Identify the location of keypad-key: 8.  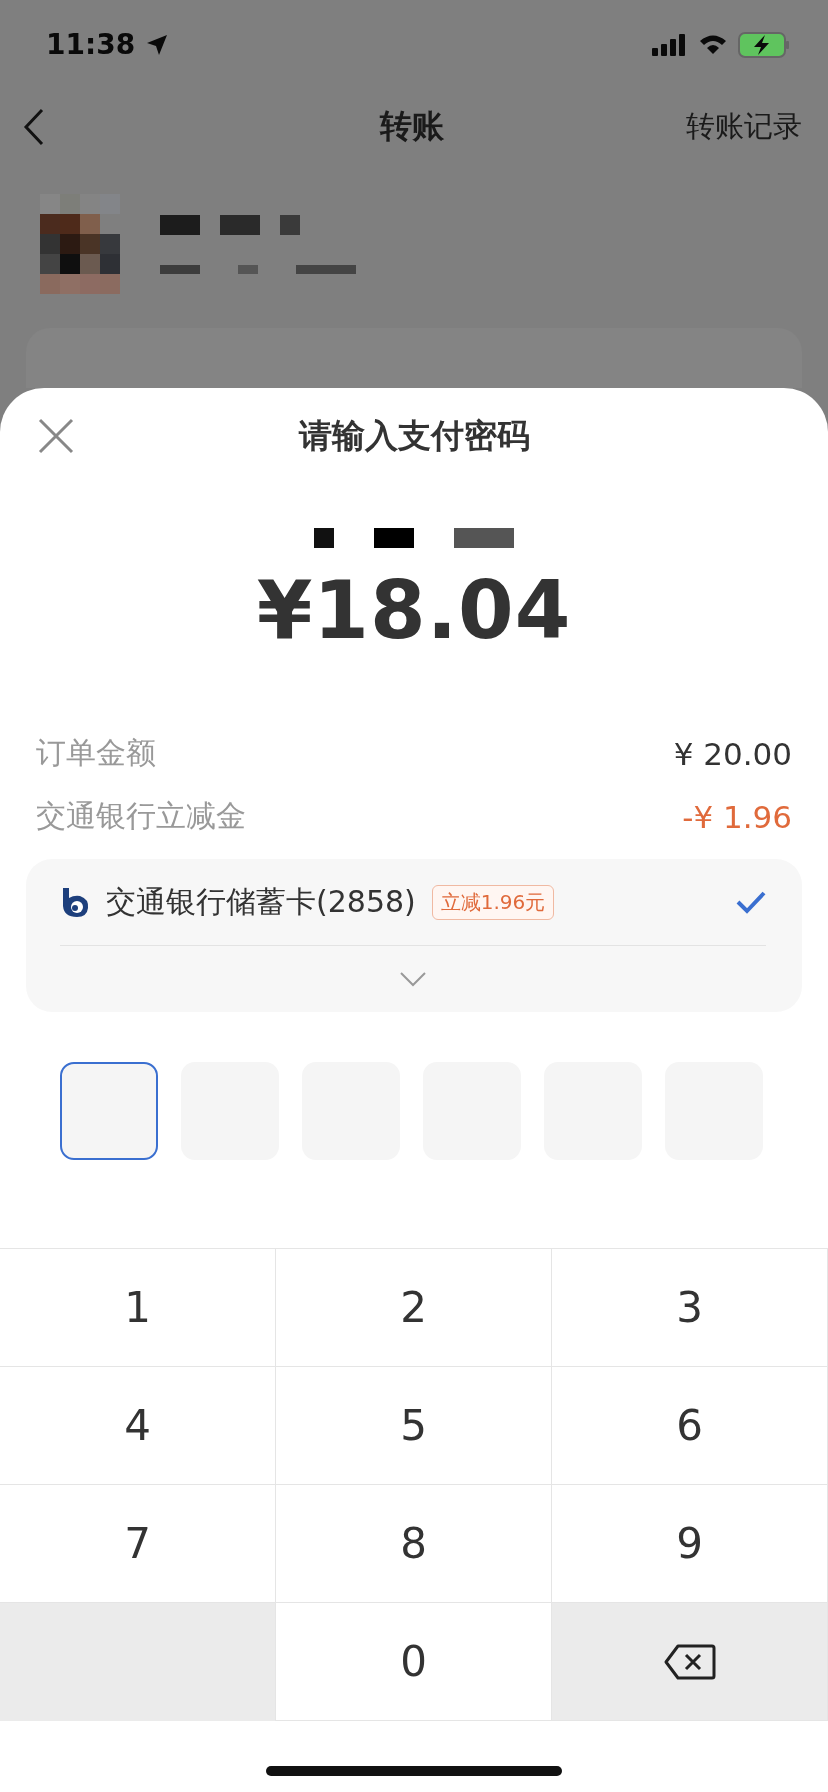
(414, 1544).